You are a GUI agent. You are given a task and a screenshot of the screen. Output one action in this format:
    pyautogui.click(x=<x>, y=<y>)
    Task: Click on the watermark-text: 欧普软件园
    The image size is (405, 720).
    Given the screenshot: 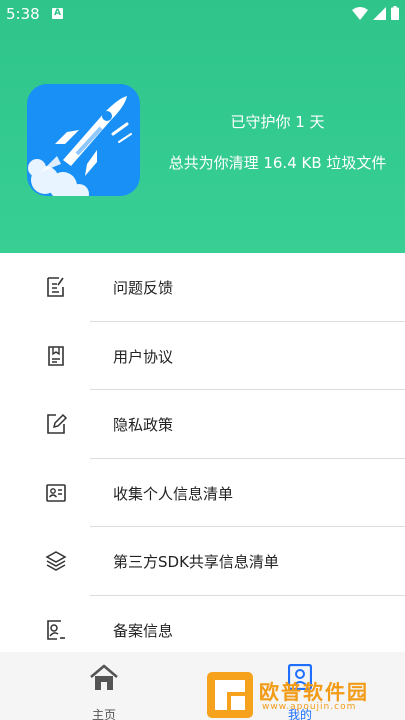 What is the action you would take?
    pyautogui.click(x=314, y=692)
    